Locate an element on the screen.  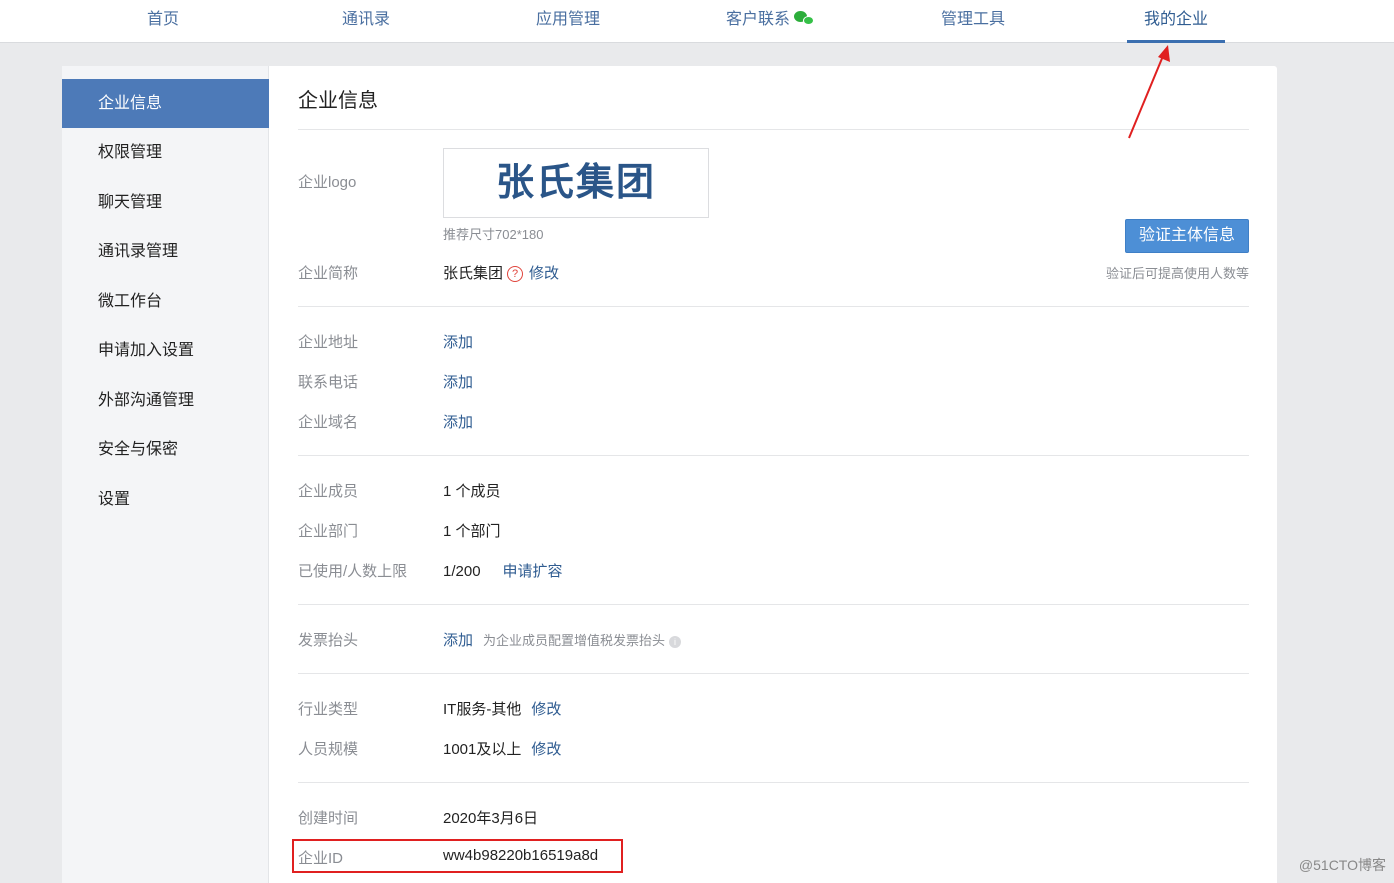
sidebar-item-security: 安全与保密 is located at coordinates (165, 449).